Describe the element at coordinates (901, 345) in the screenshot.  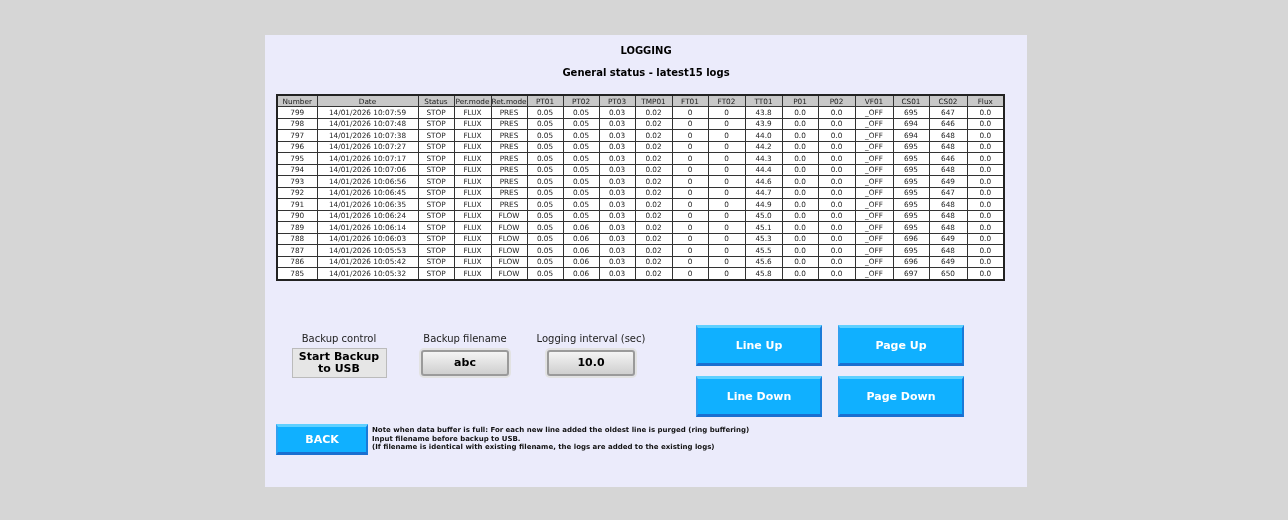
I see `nav-button: Page Up` at that location.